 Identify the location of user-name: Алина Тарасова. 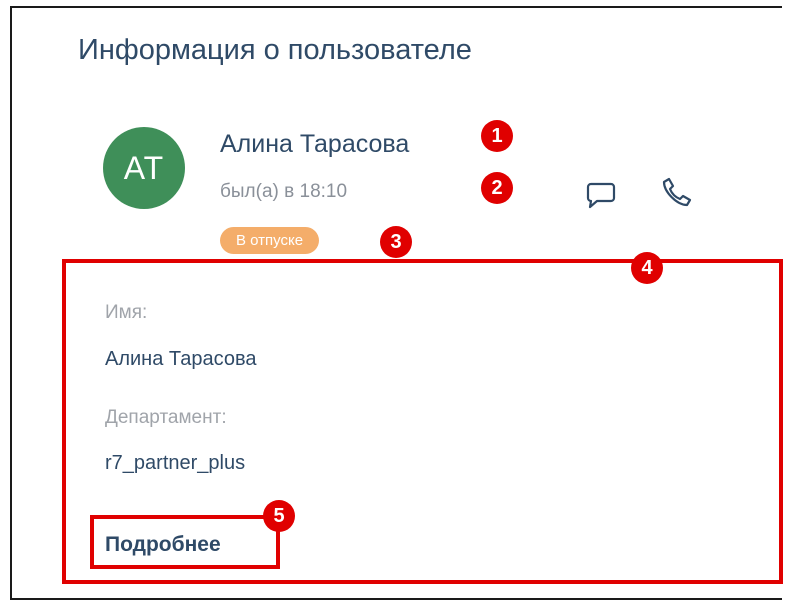
(315, 144).